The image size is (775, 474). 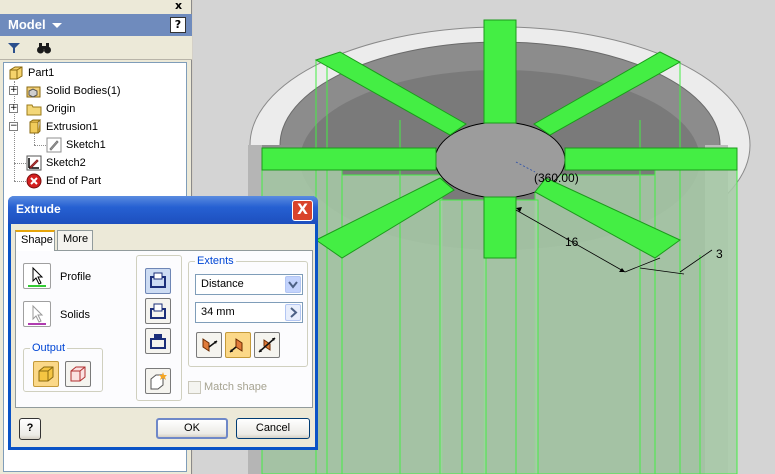 I want to click on distance-value: 34 mm, so click(x=218, y=312).